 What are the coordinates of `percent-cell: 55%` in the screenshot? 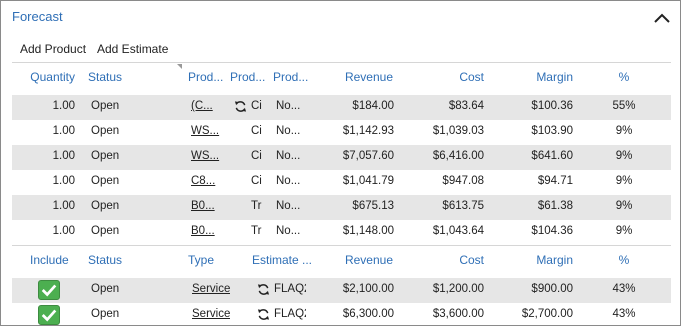 It's located at (624, 106).